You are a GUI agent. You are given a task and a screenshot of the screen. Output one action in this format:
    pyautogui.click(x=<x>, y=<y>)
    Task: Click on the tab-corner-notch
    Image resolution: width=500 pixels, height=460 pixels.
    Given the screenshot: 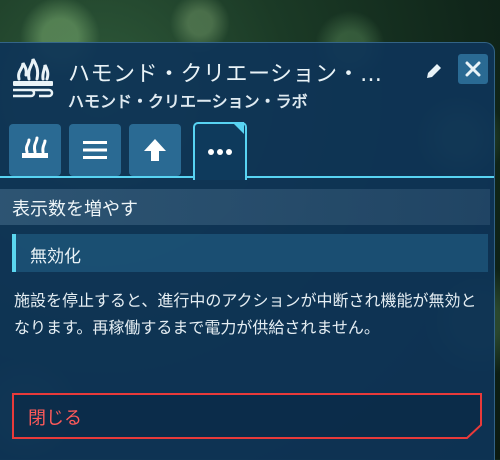 What is the action you would take?
    pyautogui.click(x=238, y=128)
    